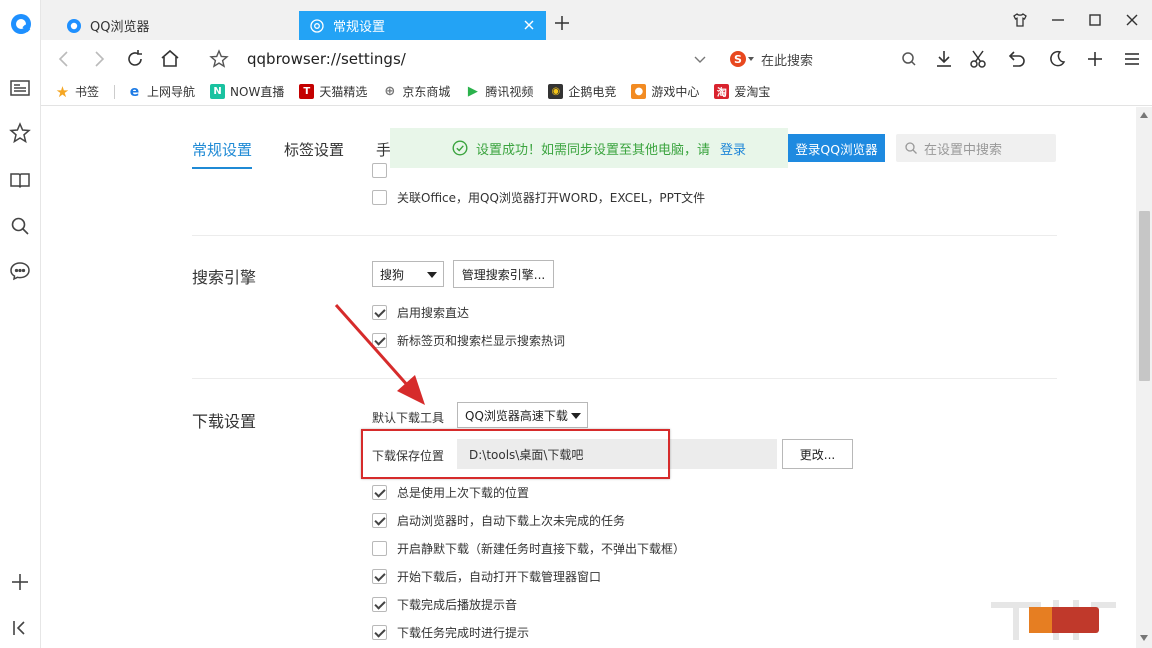  Describe the element at coordinates (20, 180) in the screenshot. I see `book-icon` at that location.